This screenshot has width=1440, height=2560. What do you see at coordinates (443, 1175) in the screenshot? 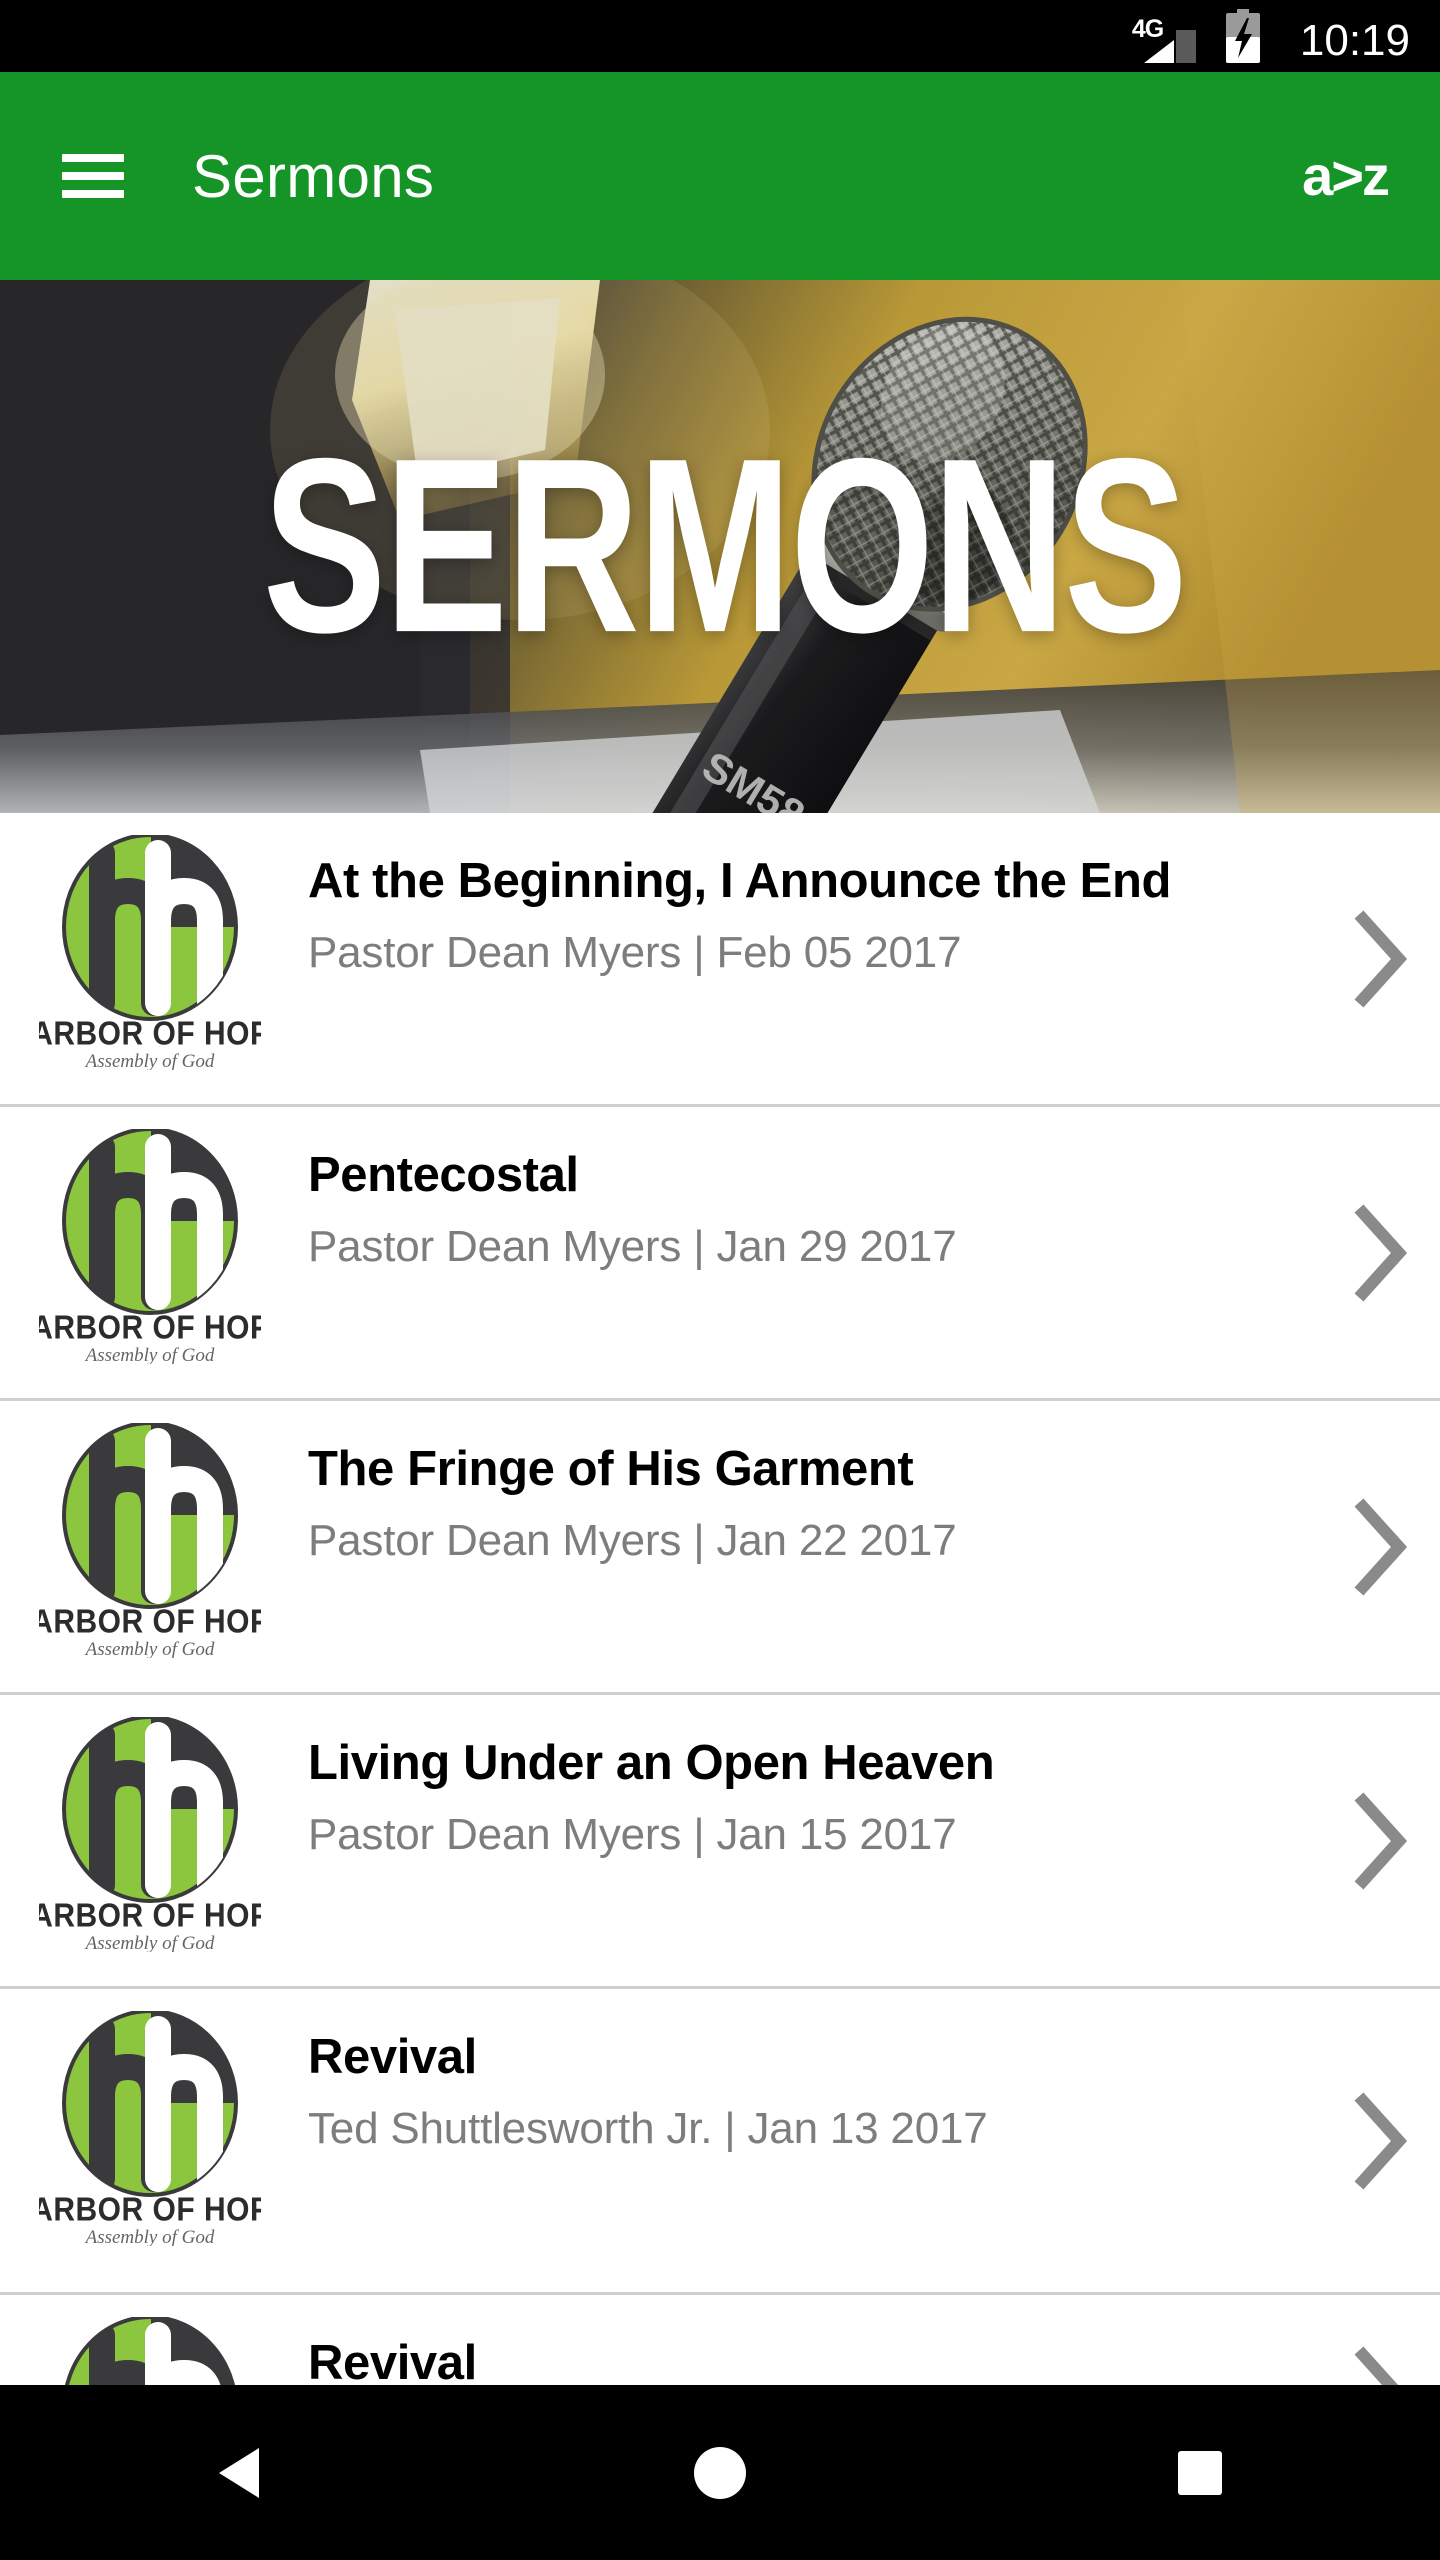
I see `sermon-title: Pentecostal` at bounding box center [443, 1175].